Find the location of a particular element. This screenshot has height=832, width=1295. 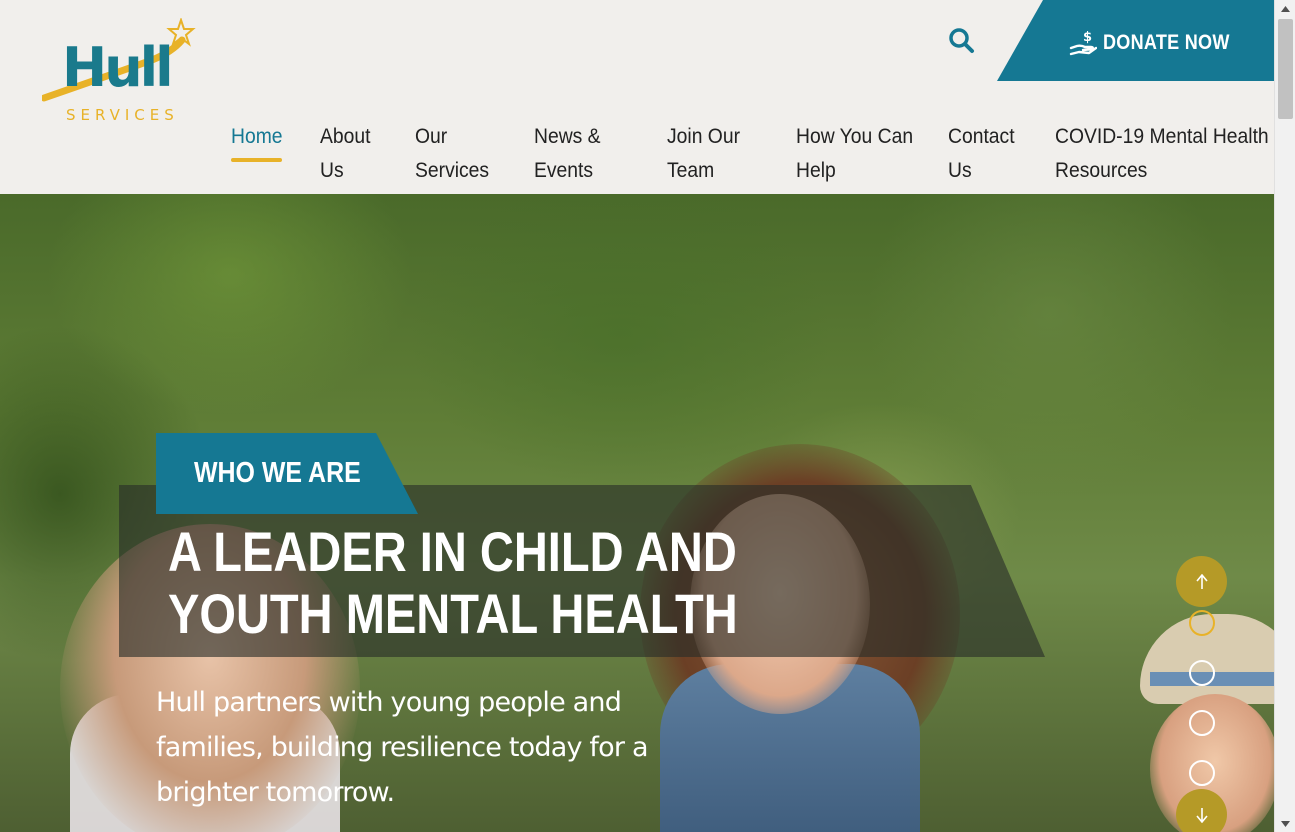

scroll-up-button is located at coordinates (1285, 8).